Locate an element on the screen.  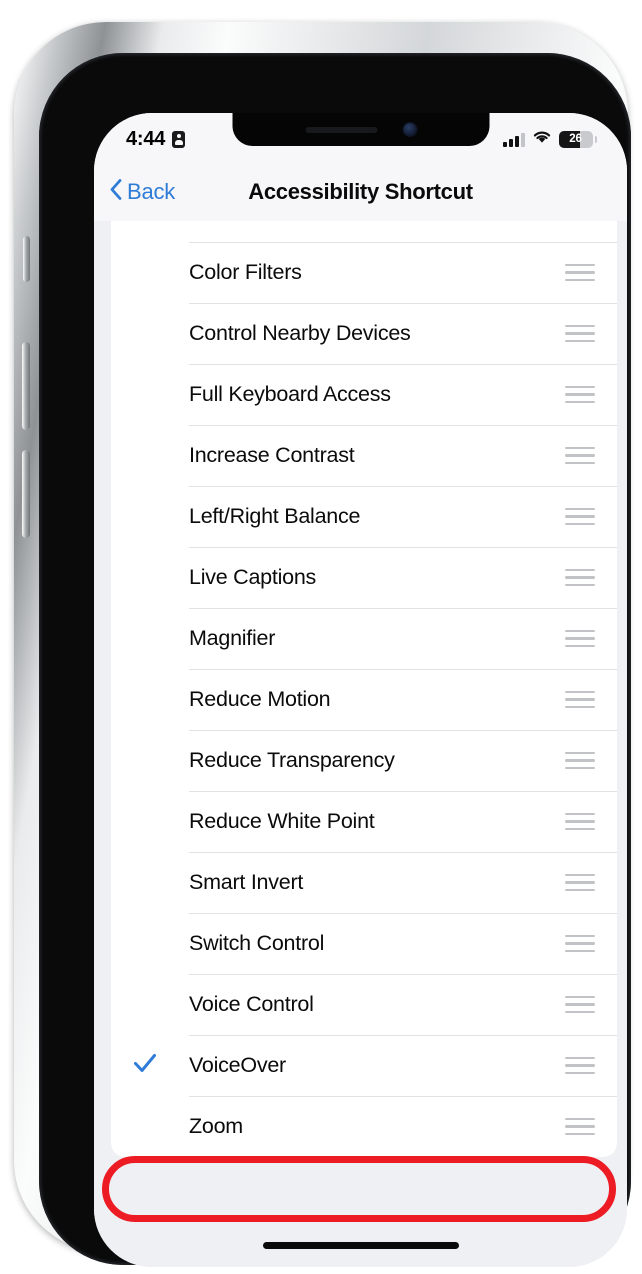
battery-percent: 26 is located at coordinates (575, 139).